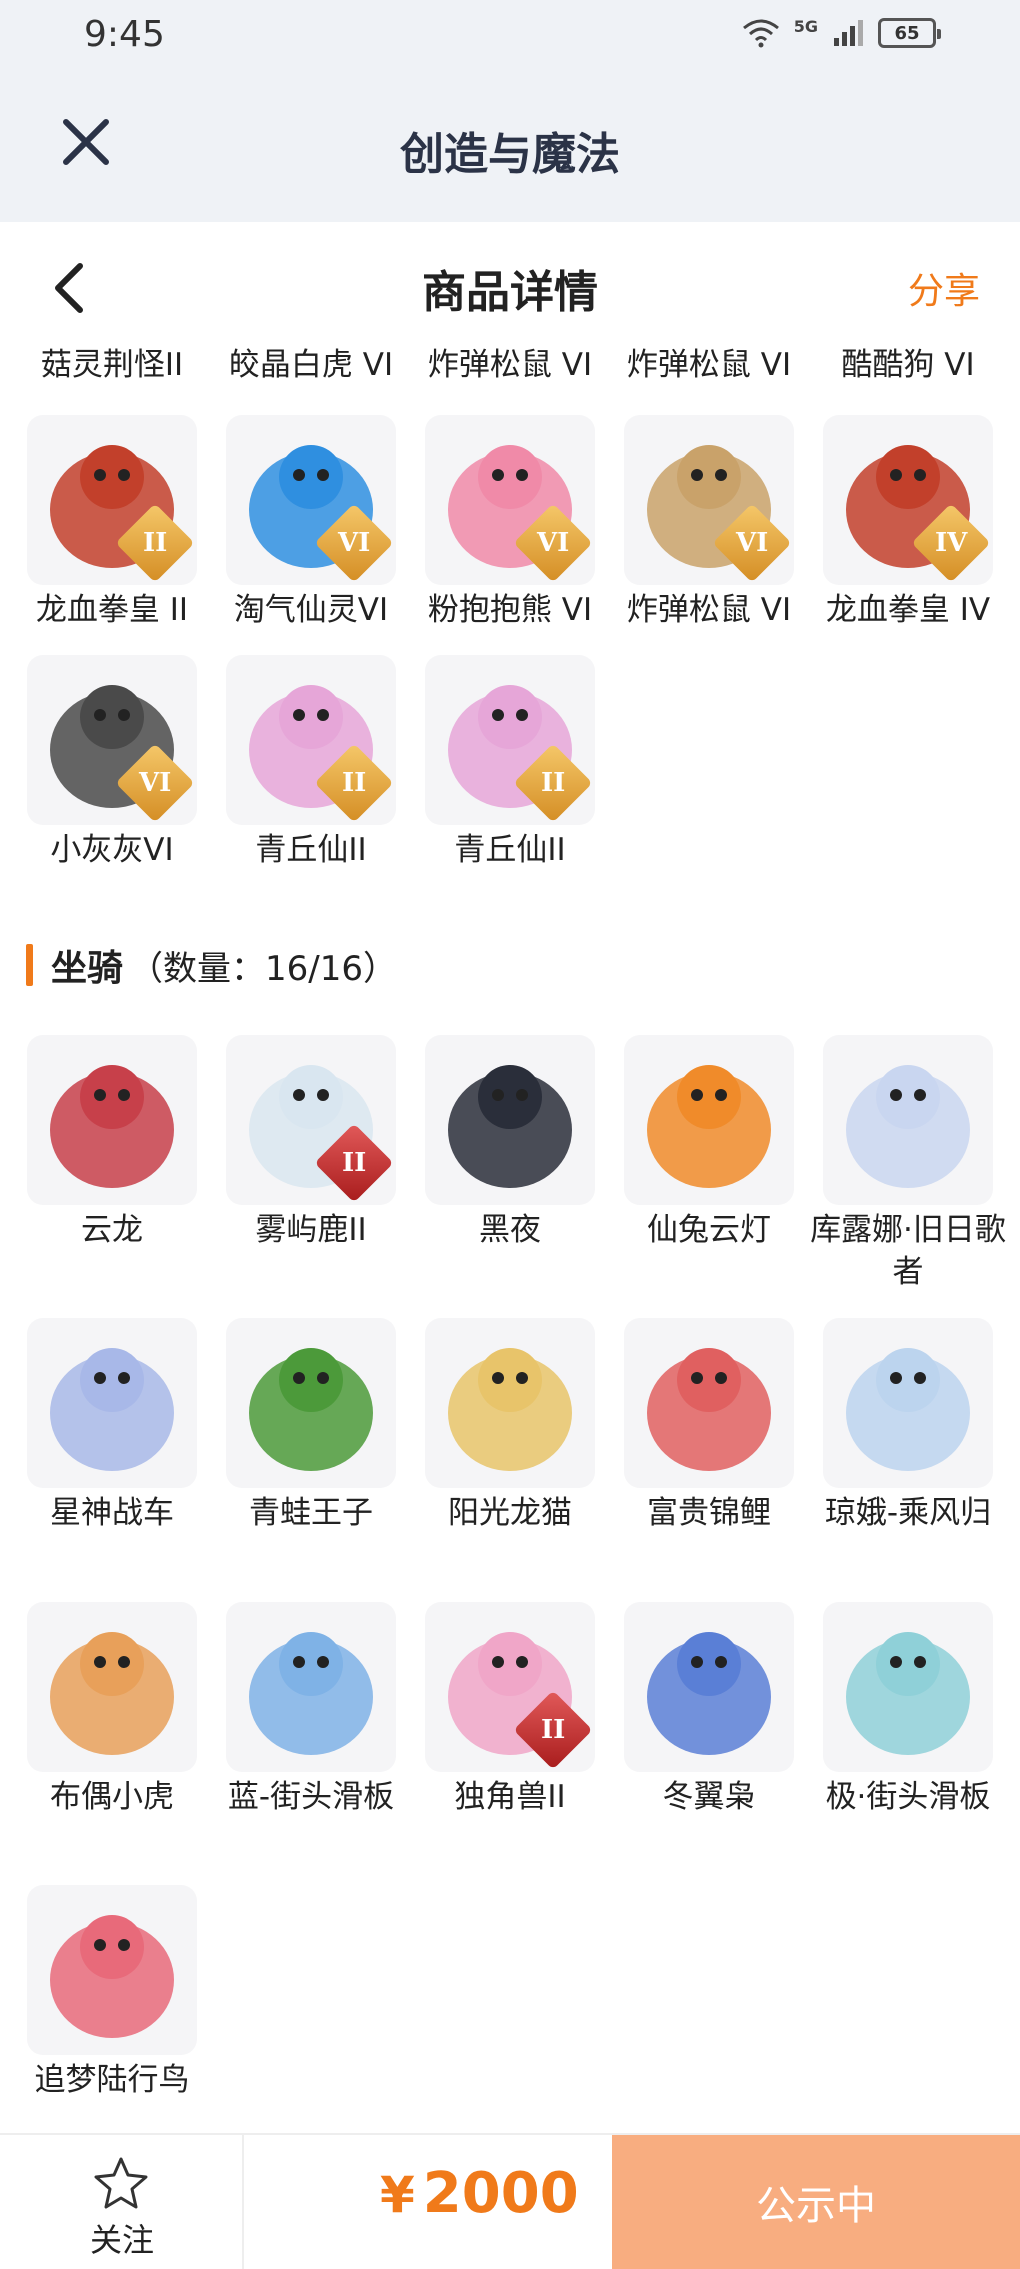 This screenshot has width=1020, height=2269. What do you see at coordinates (510, 850) in the screenshot?
I see `item-name: 青丘仙II` at bounding box center [510, 850].